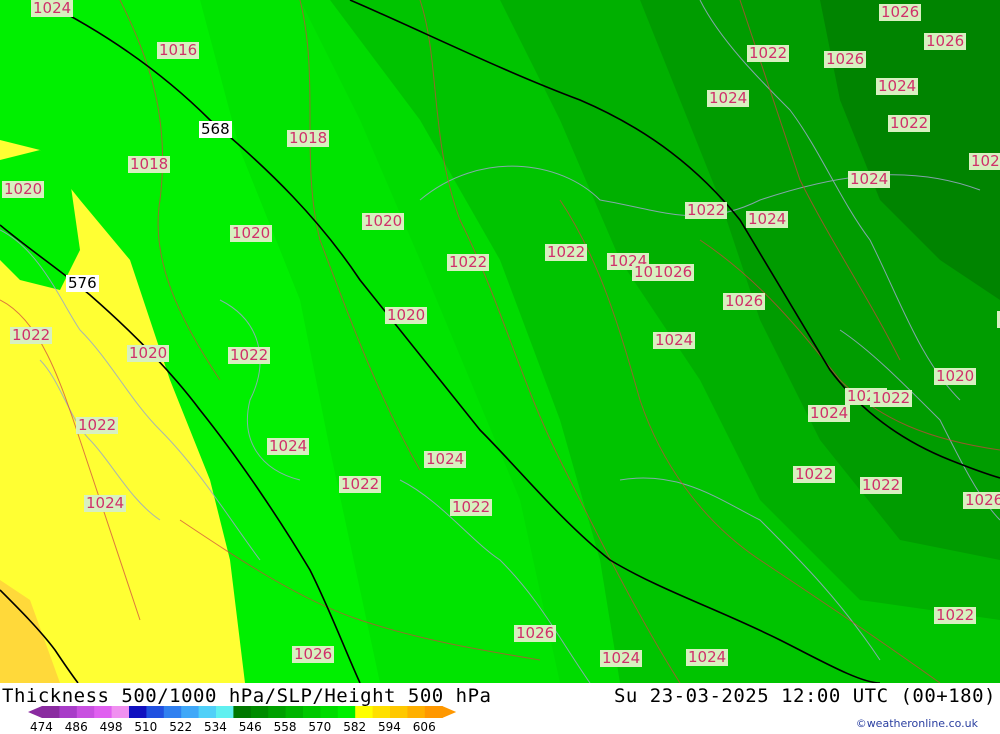 The image size is (1000, 734). Describe the element at coordinates (181, 727) in the screenshot. I see `scale-tick-label: 522` at that location.